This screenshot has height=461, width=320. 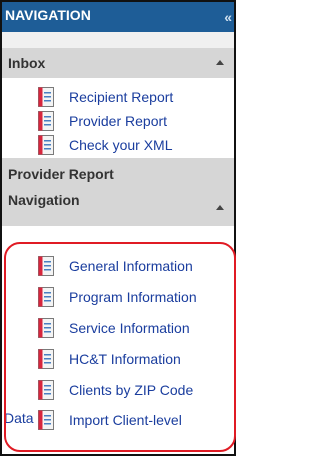 I want to click on inbox-section-title: Inbox, so click(x=27, y=63).